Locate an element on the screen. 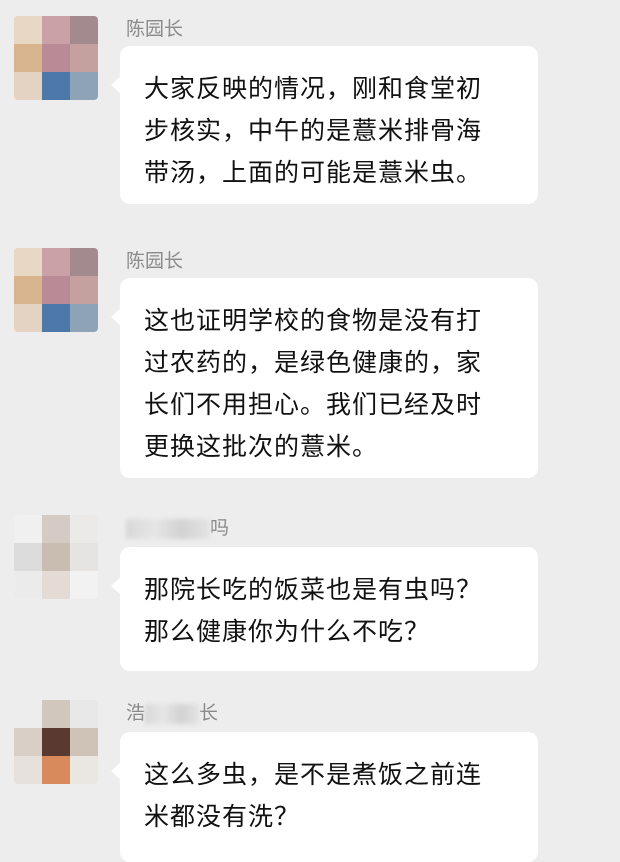 This screenshot has width=620, height=862. sender-name-prefix: 浩 is located at coordinates (136, 713).